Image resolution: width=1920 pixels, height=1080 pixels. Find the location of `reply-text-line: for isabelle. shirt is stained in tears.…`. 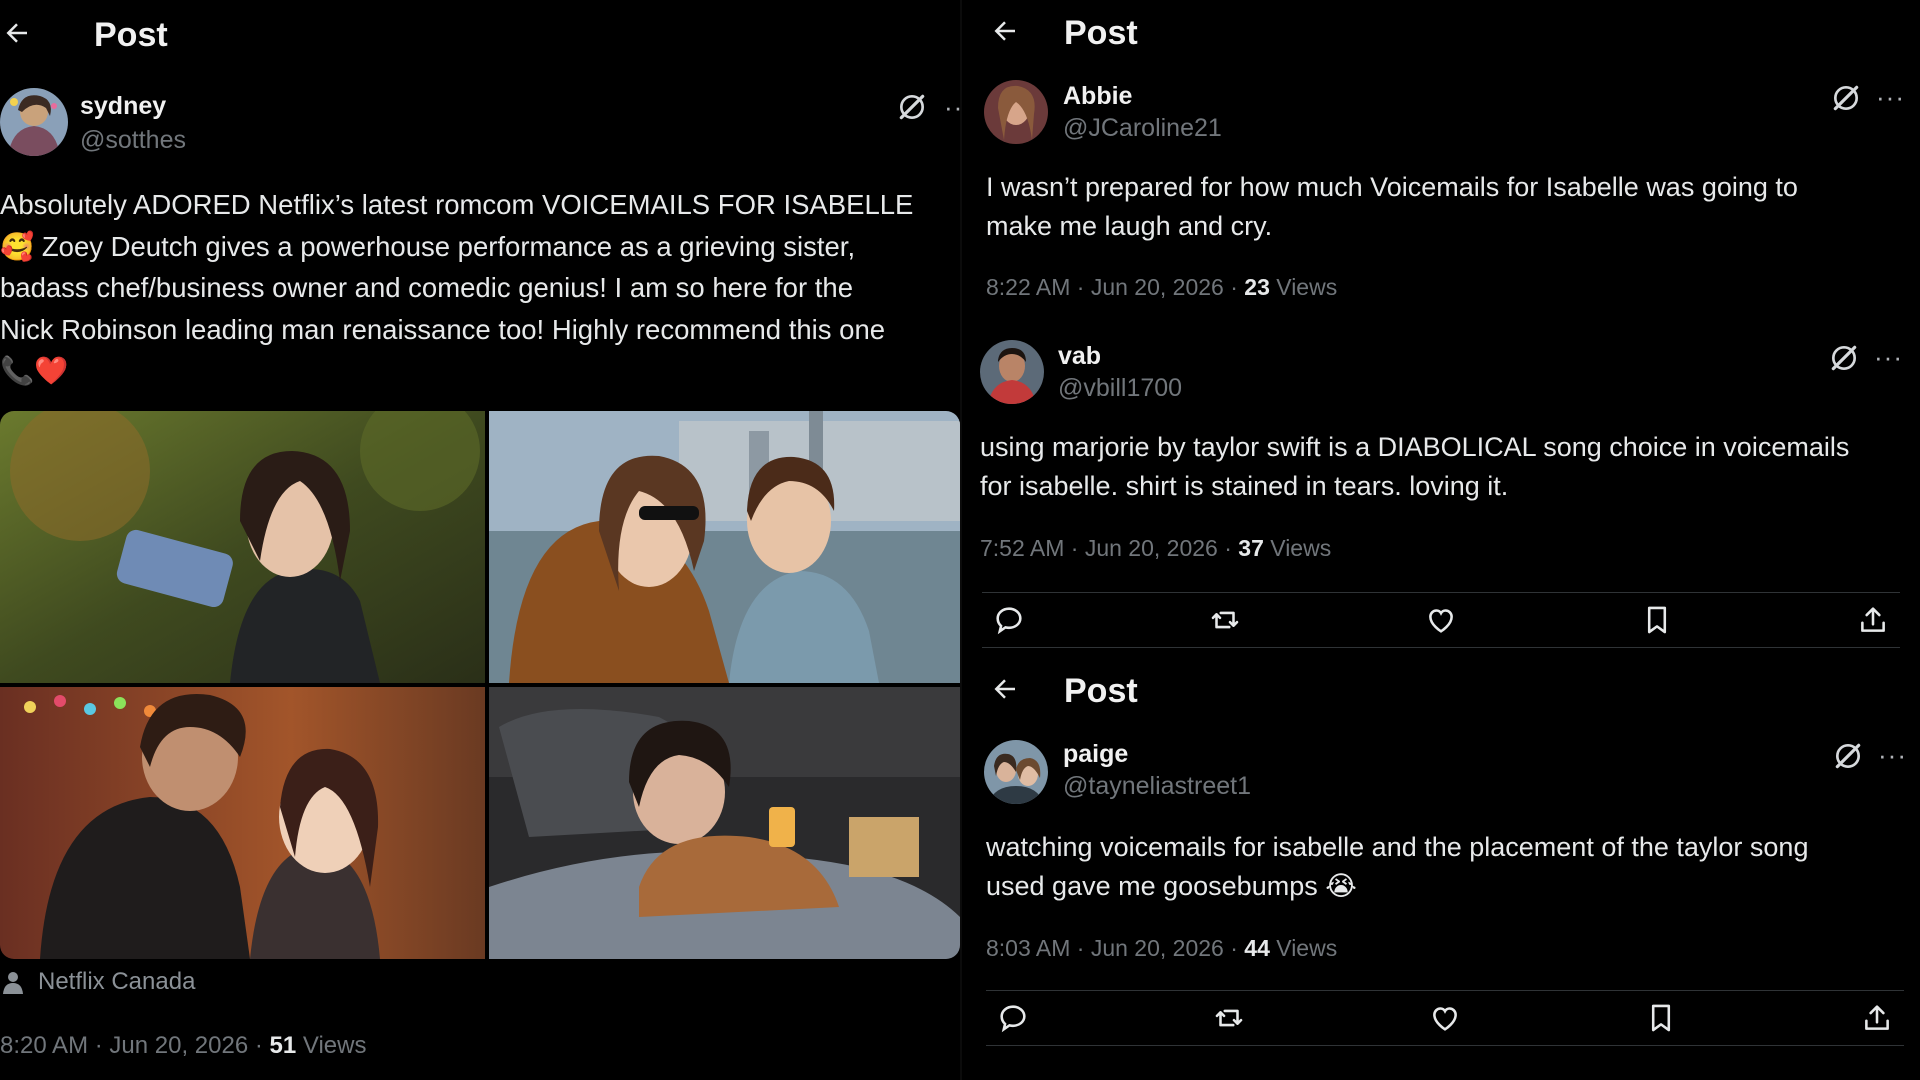

reply-text-line: for isabelle. shirt is stained in tears.… is located at coordinates (1244, 486).